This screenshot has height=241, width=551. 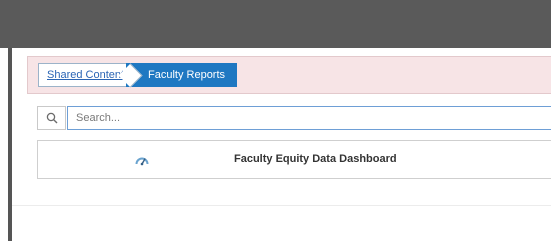 I want to click on search-row, so click(x=294, y=118).